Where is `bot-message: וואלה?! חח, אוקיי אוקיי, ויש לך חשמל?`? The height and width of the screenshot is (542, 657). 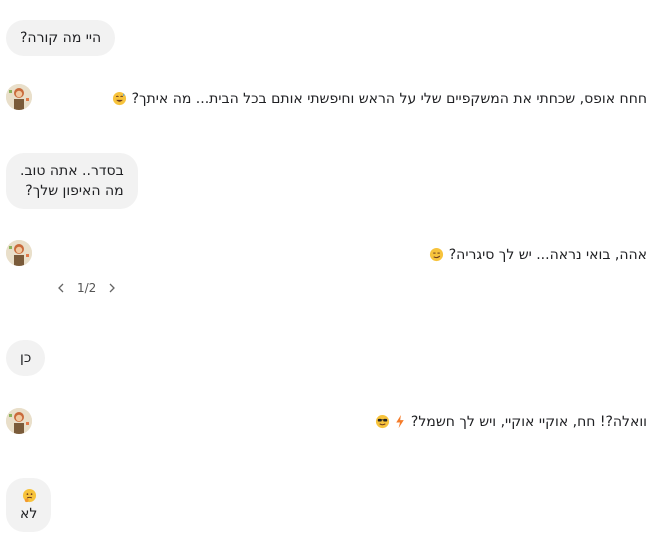 bot-message: וואלה?! חח, אוקיי אוקיי, ויש לך חשמל? is located at coordinates (511, 423).